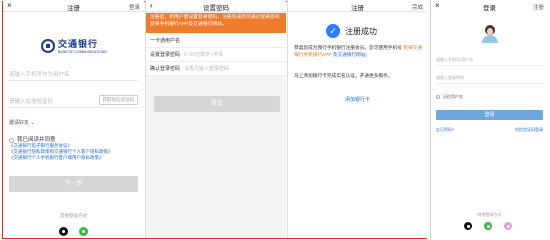 This screenshot has height=240, width=550. I want to click on bank-logo-icon, so click(48, 45).